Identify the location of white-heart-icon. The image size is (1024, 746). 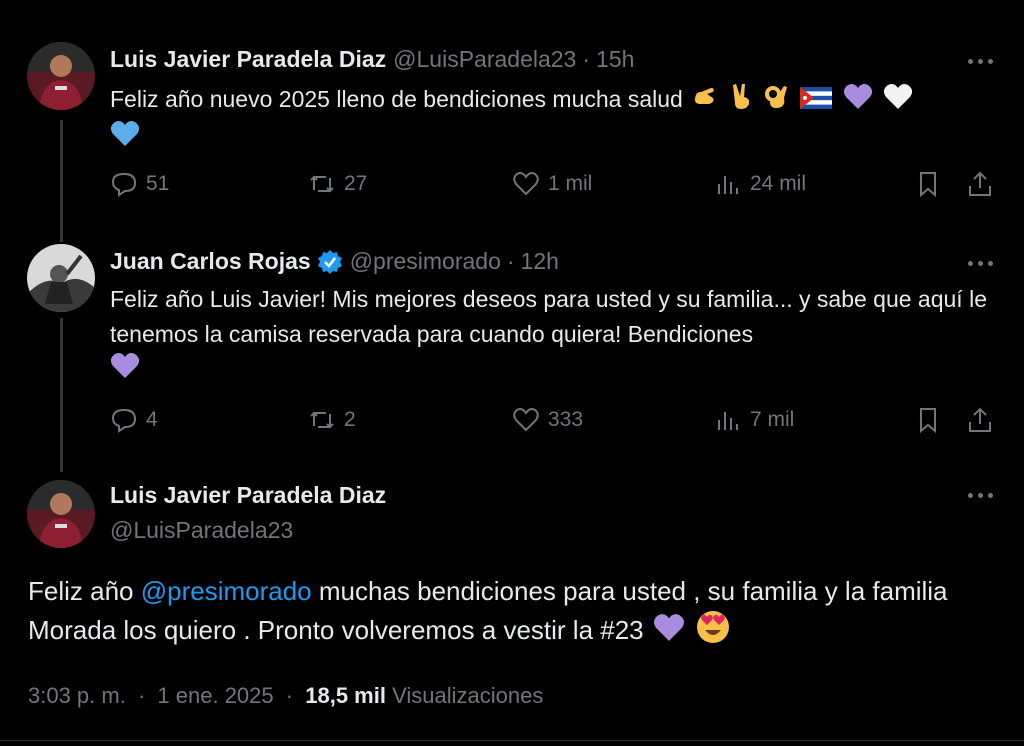
(898, 101).